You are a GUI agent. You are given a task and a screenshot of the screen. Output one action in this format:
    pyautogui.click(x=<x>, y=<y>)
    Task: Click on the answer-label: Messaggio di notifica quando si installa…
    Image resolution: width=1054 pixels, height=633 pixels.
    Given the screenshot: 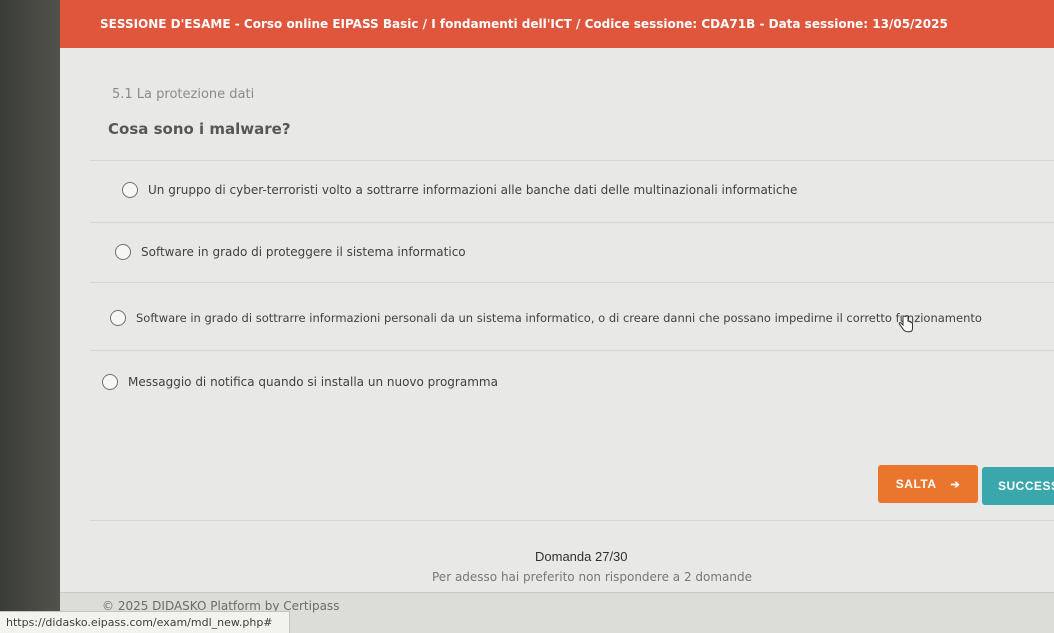 What is the action you would take?
    pyautogui.click(x=313, y=382)
    